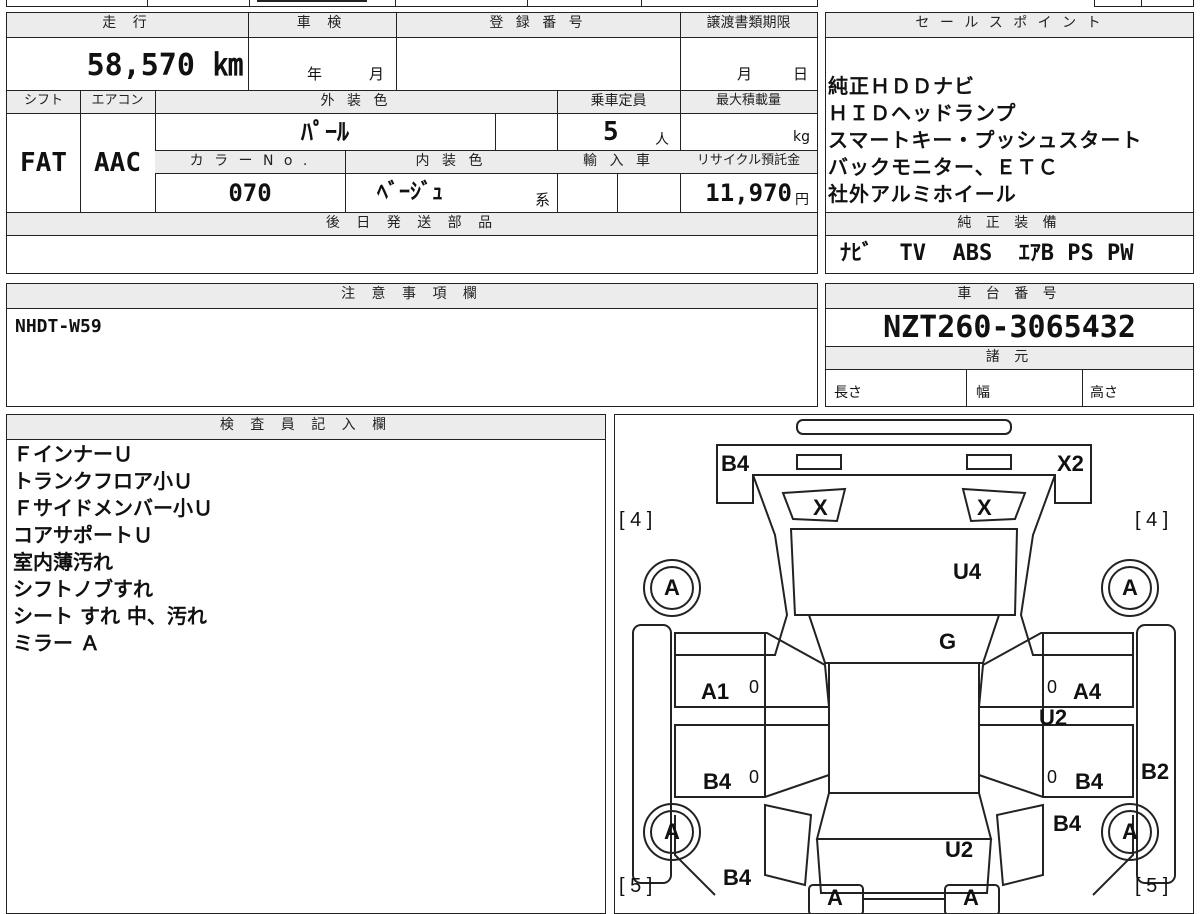 The height and width of the screenshot is (914, 1200). I want to click on inspector-line: ＦインナーＵ, so click(73, 454).